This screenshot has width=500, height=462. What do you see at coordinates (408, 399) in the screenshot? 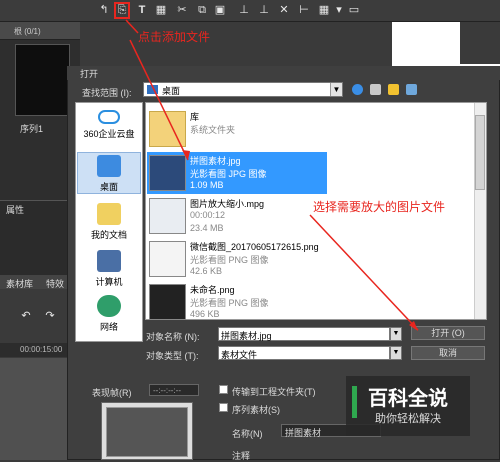
I see `watermark-title: 百科全说` at bounding box center [408, 399].